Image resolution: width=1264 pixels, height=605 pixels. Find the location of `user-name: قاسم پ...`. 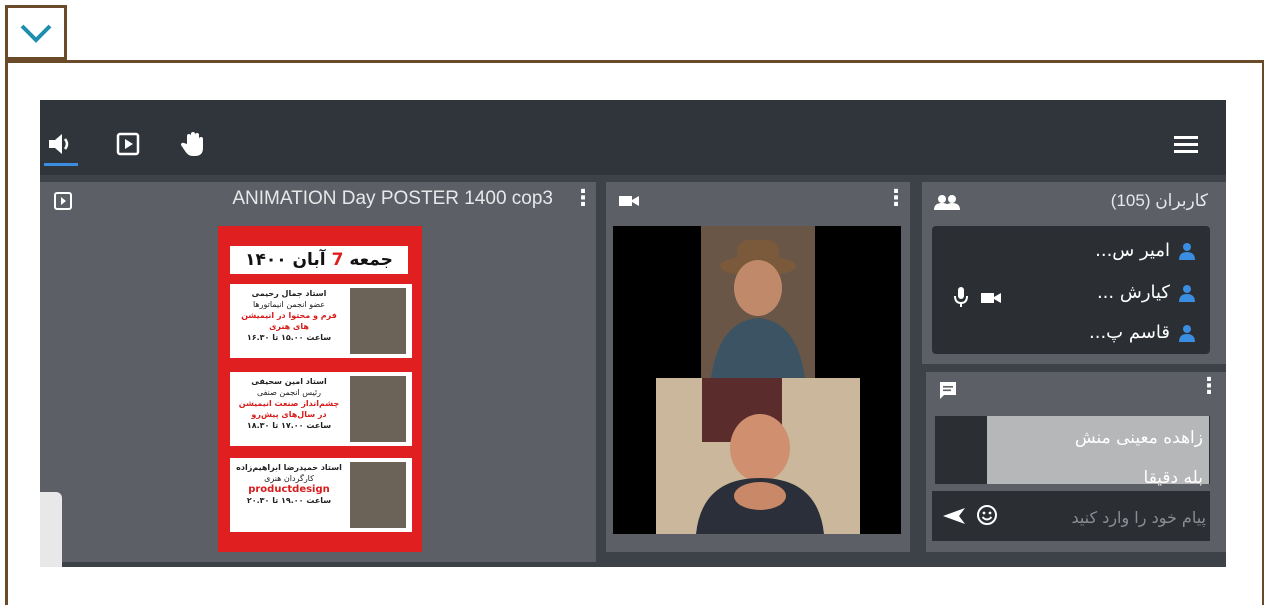

user-name: قاسم پ... is located at coordinates (1129, 332).